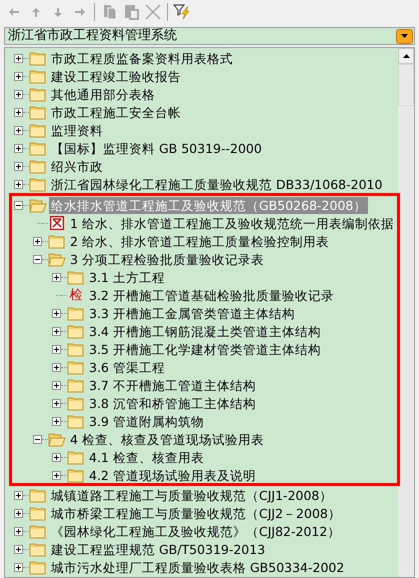 This screenshot has width=419, height=578. I want to click on check-mark-glyph: 检, so click(76, 295).